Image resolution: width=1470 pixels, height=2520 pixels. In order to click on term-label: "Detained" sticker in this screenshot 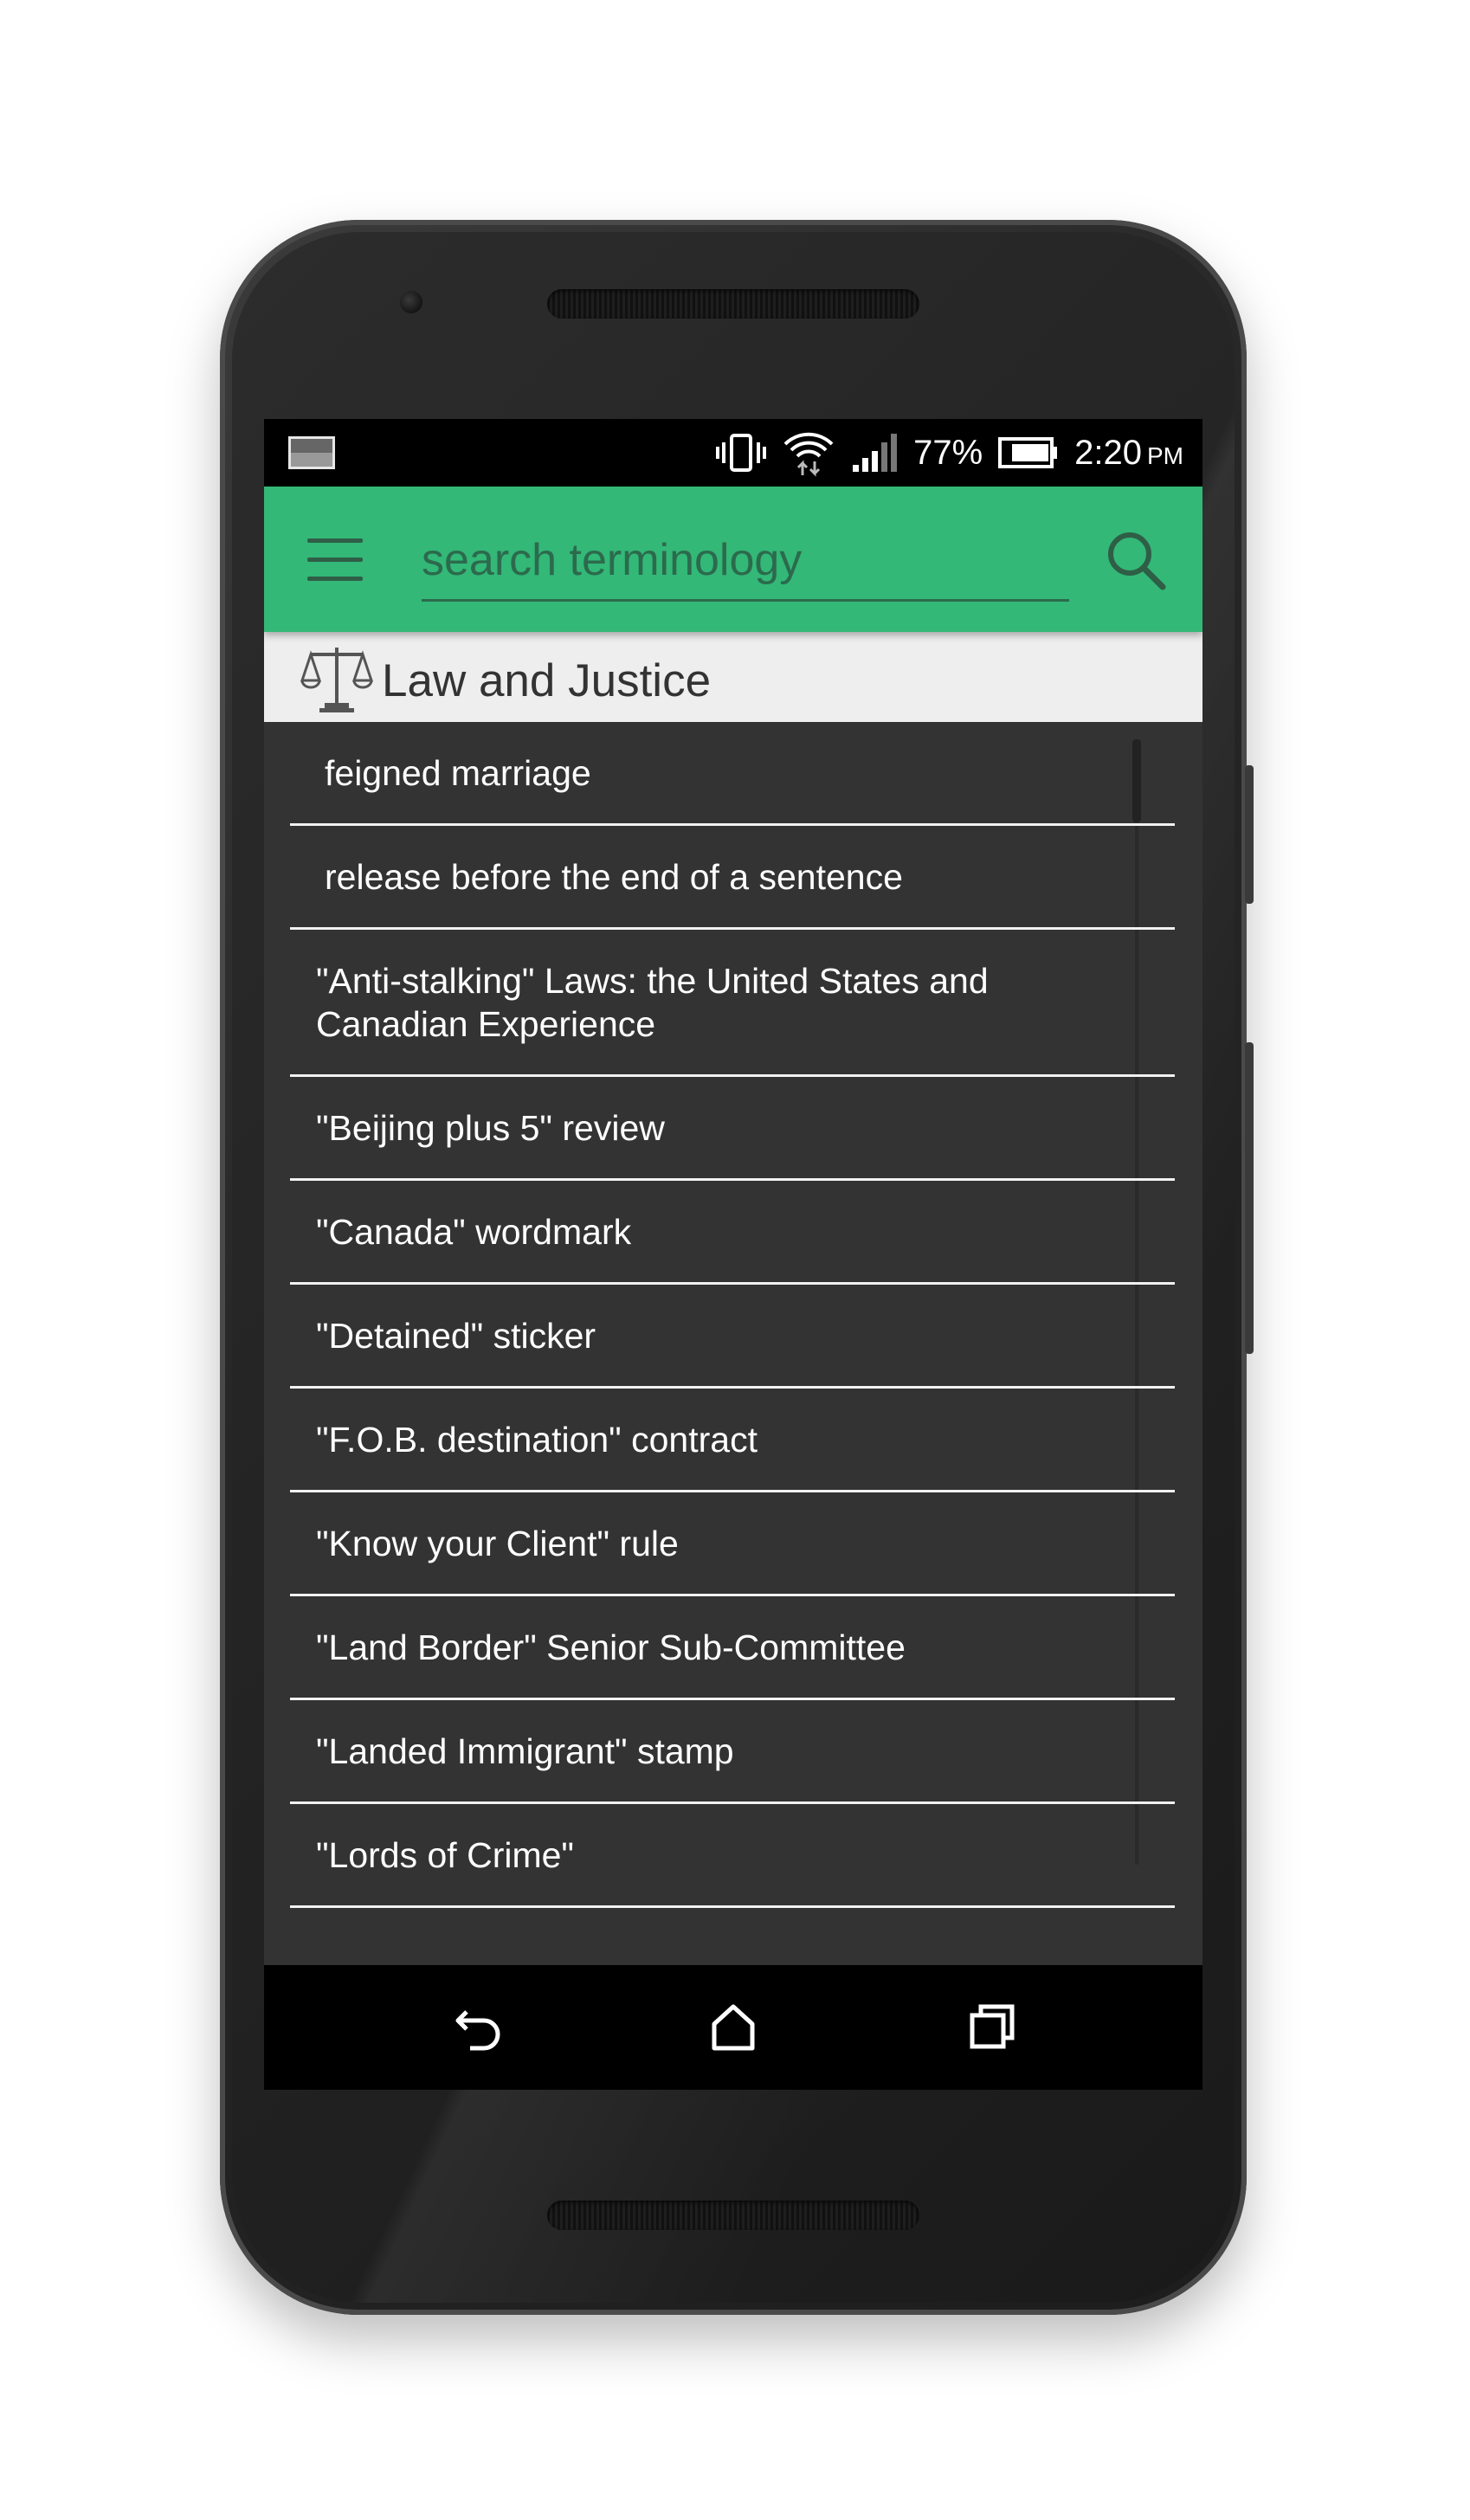, I will do `click(456, 1336)`.